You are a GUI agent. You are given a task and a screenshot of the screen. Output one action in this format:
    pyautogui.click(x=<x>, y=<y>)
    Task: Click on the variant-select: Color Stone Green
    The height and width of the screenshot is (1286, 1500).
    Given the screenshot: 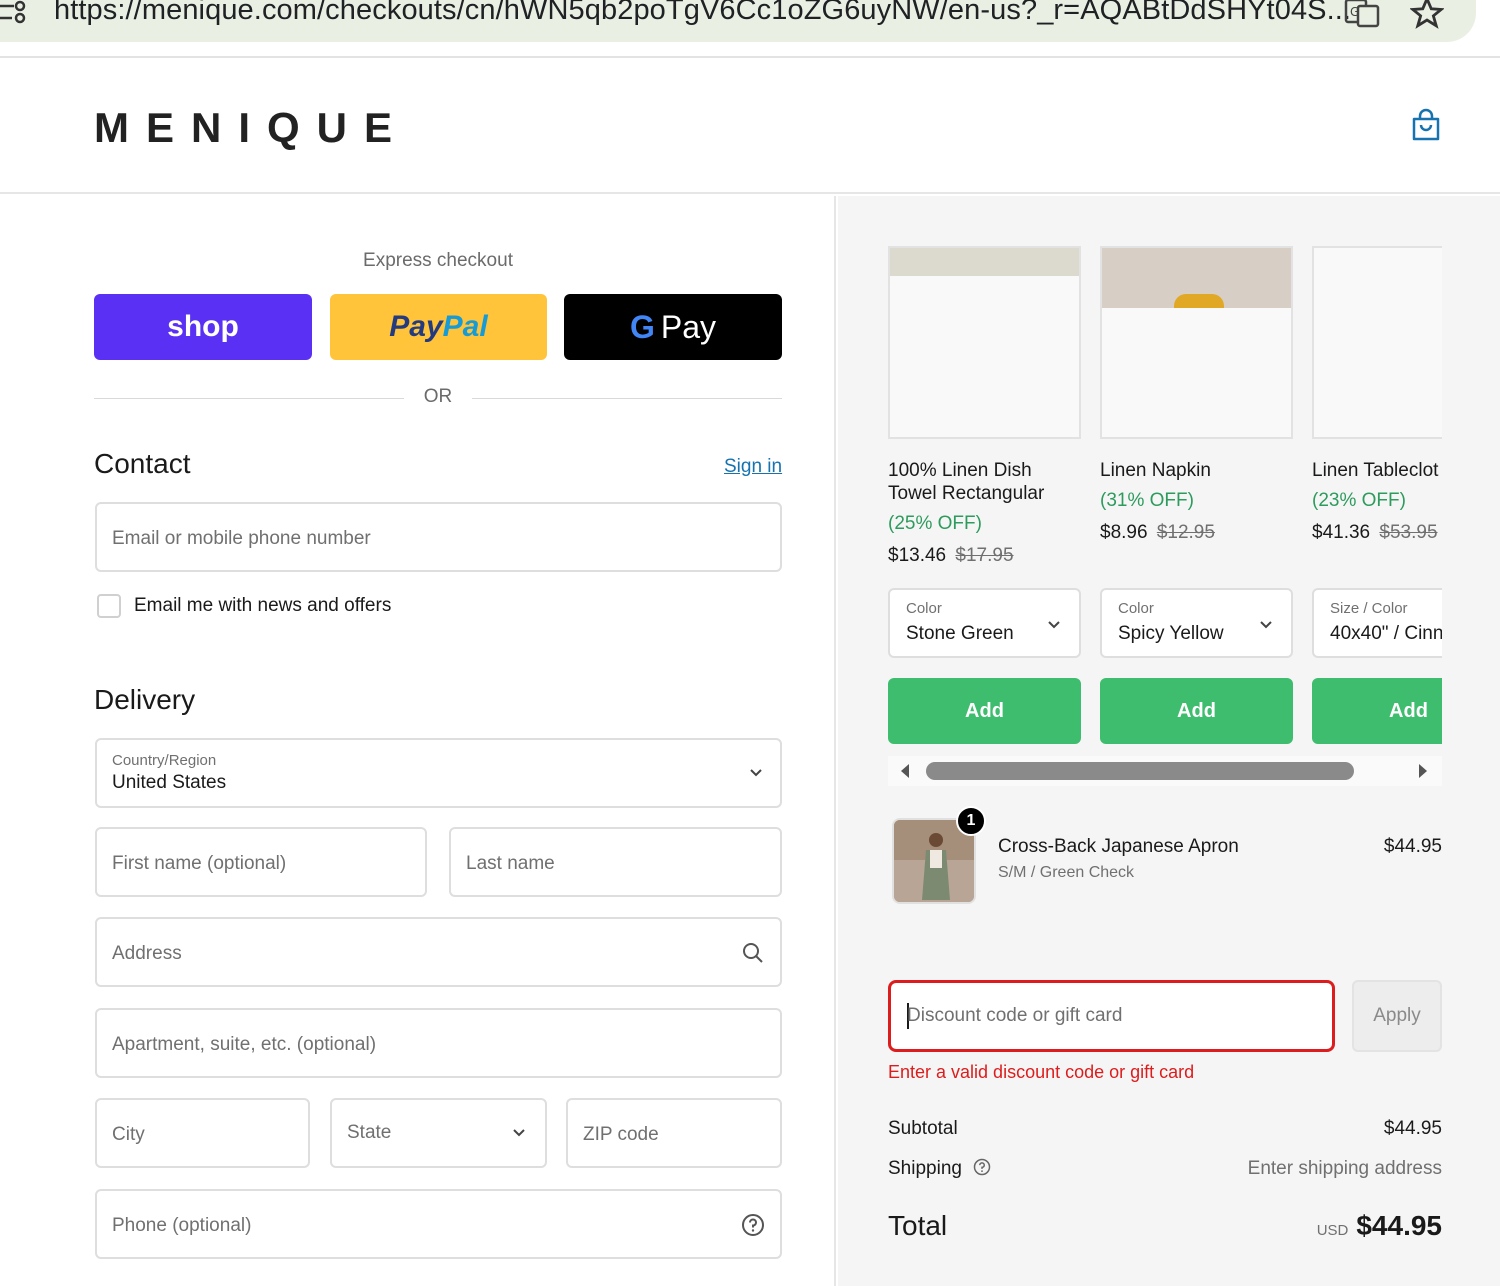 What is the action you would take?
    pyautogui.click(x=984, y=623)
    